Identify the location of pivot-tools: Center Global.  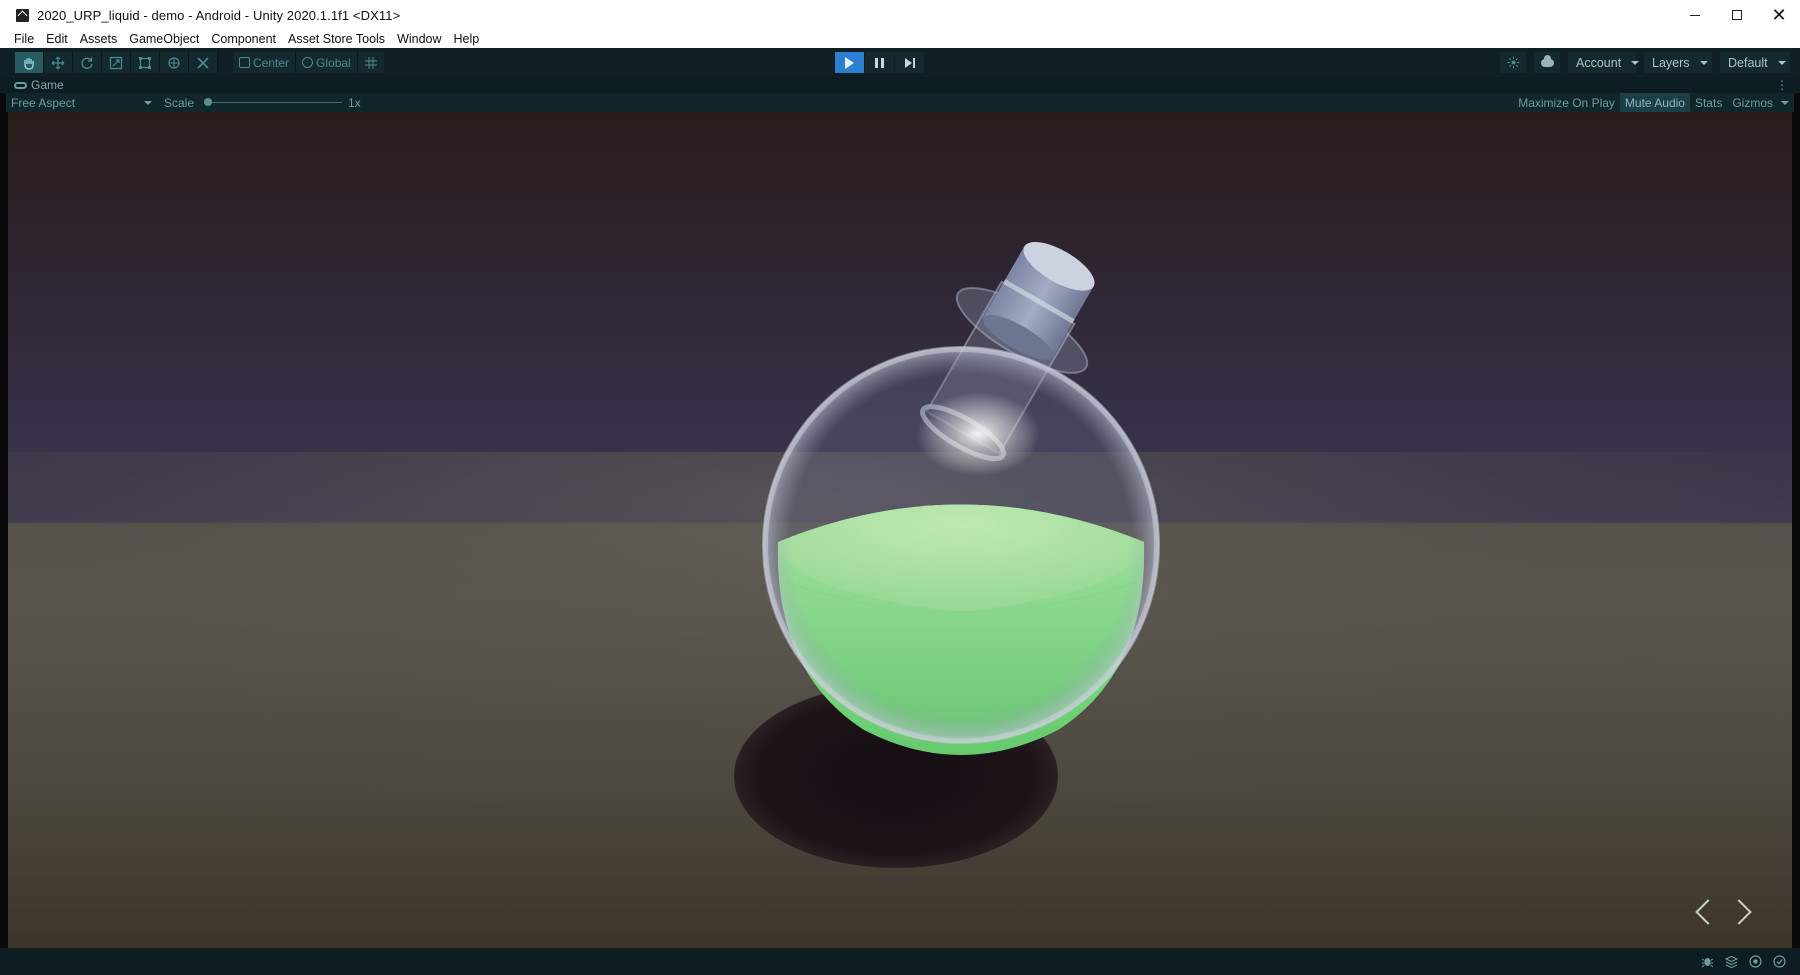
(308, 62).